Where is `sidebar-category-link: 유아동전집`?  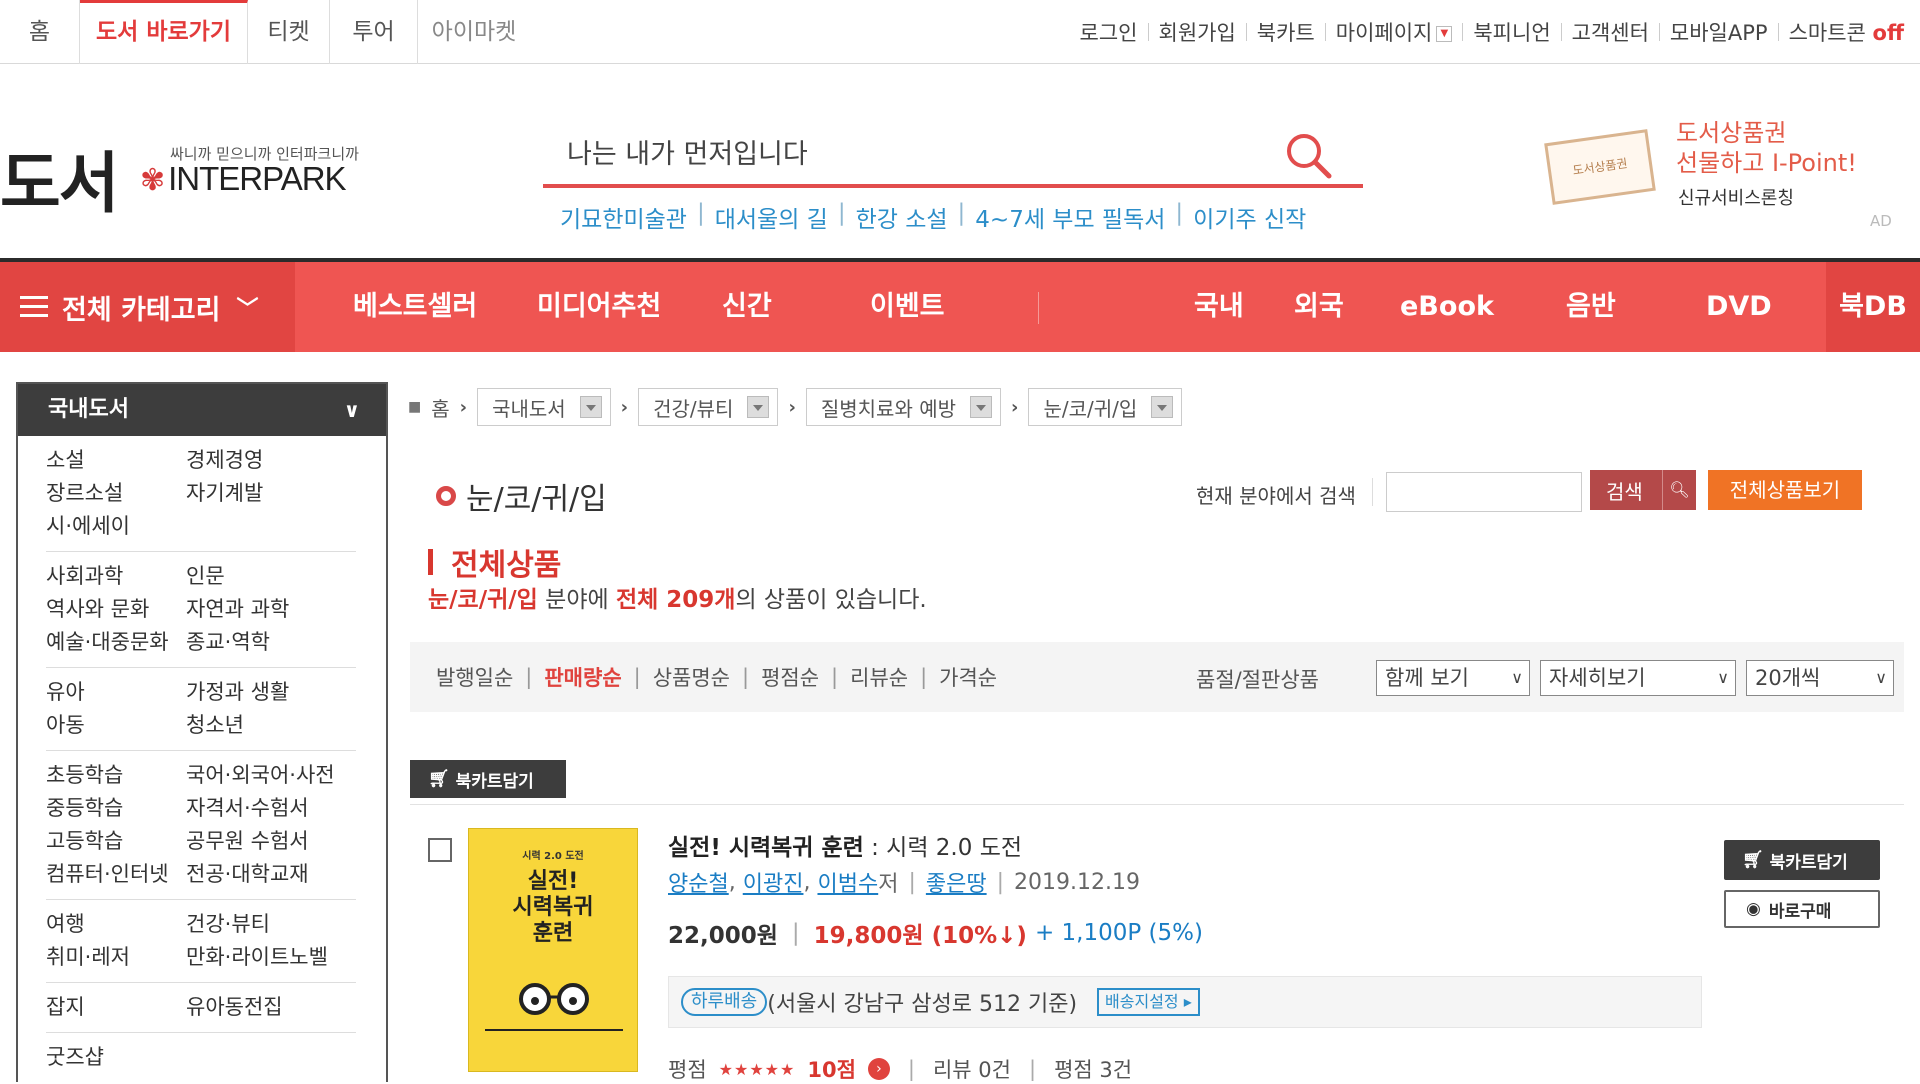 sidebar-category-link: 유아동전집 is located at coordinates (234, 1007).